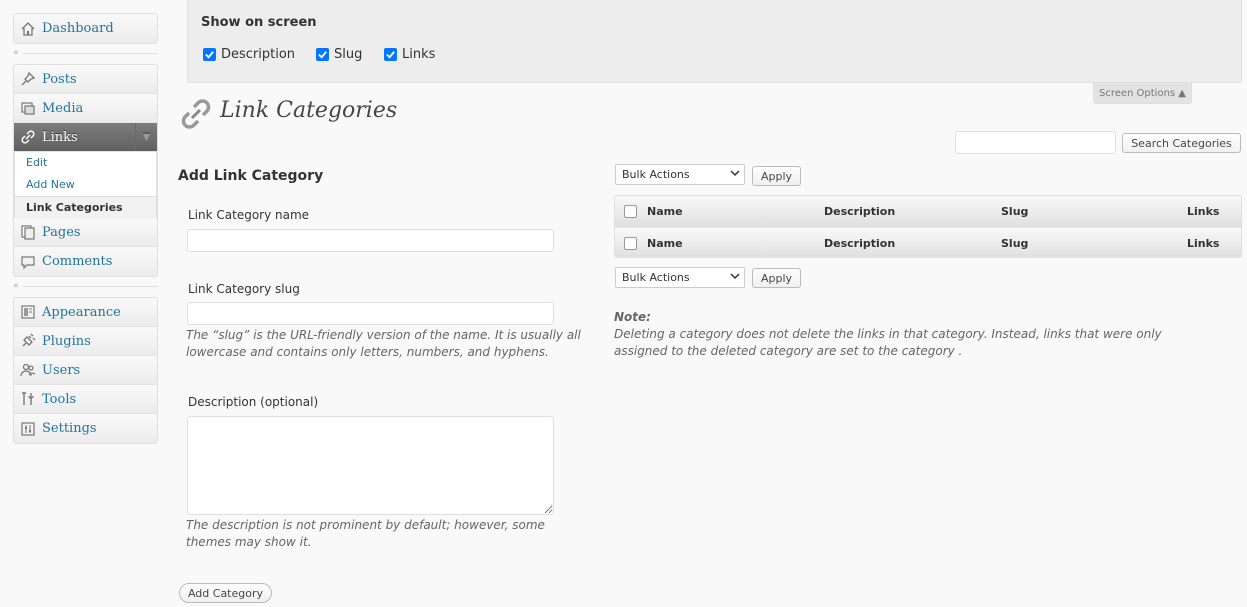  What do you see at coordinates (61, 232) in the screenshot?
I see `menu-pages-label: Pages` at bounding box center [61, 232].